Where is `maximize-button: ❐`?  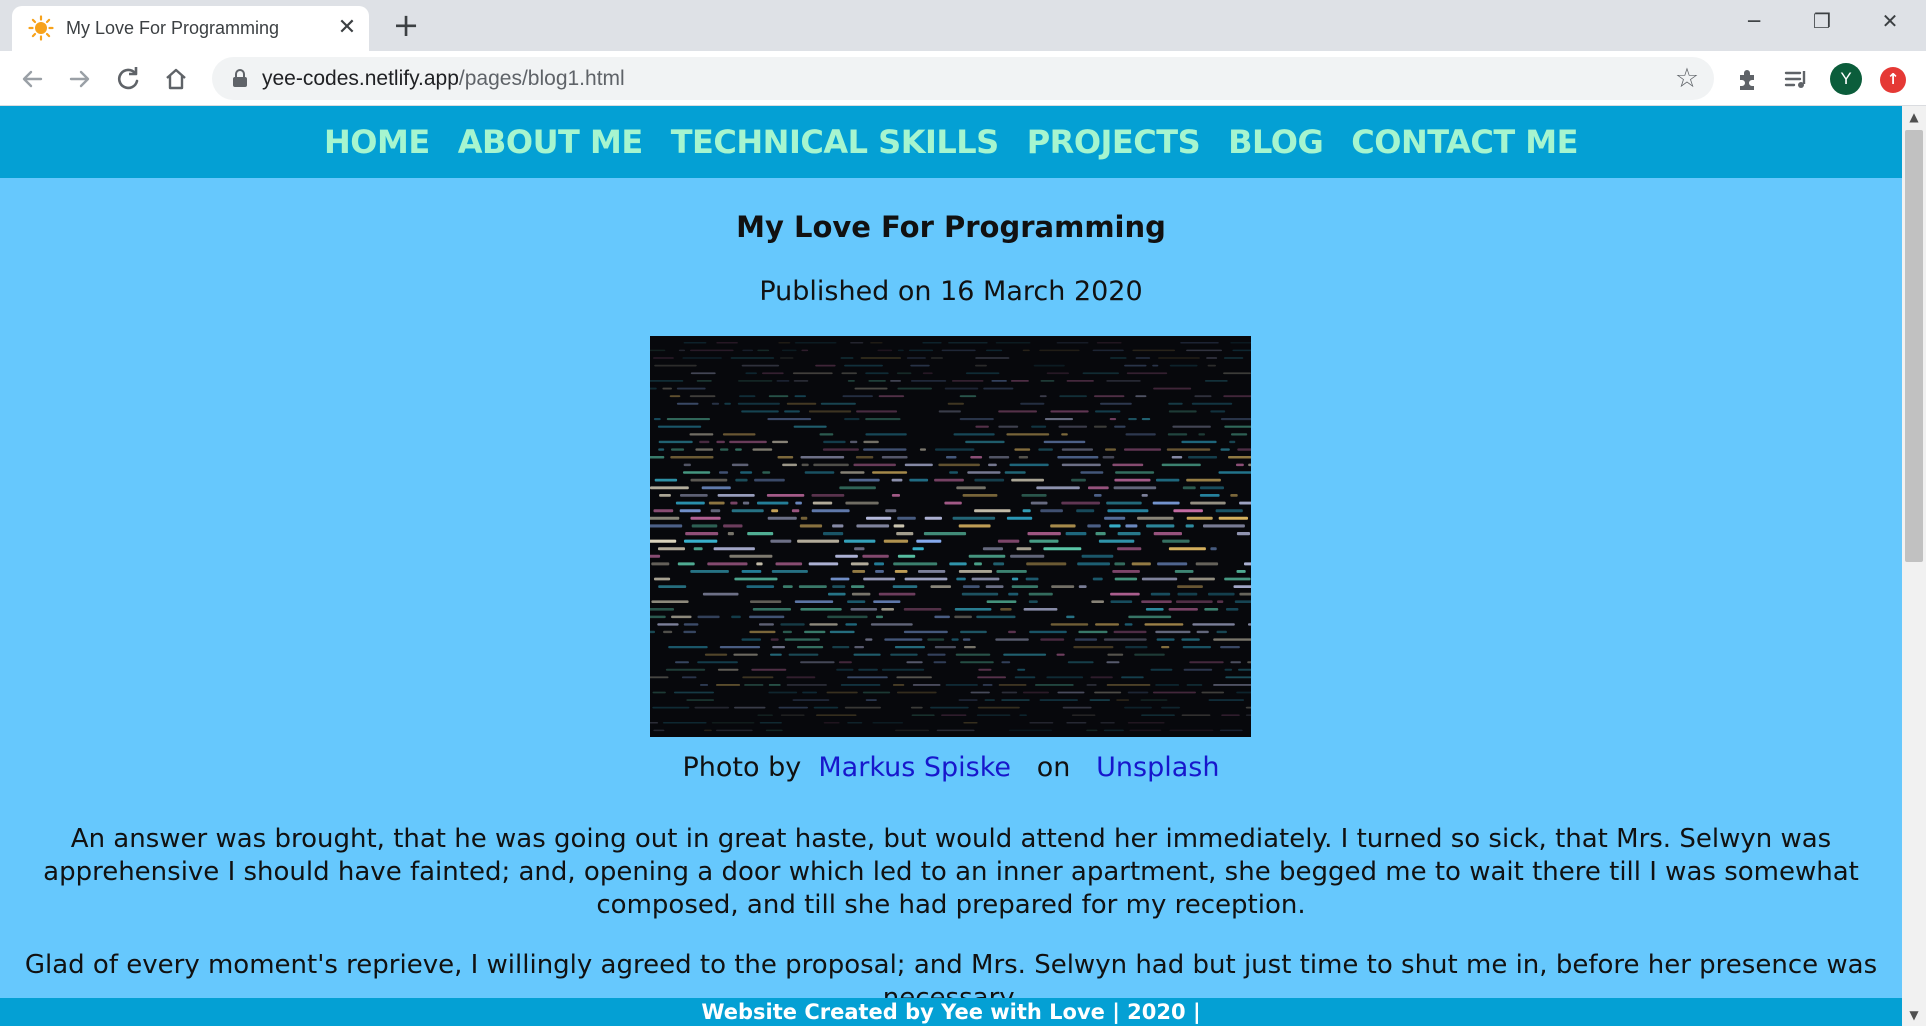
maximize-button: ❐ is located at coordinates (1822, 22).